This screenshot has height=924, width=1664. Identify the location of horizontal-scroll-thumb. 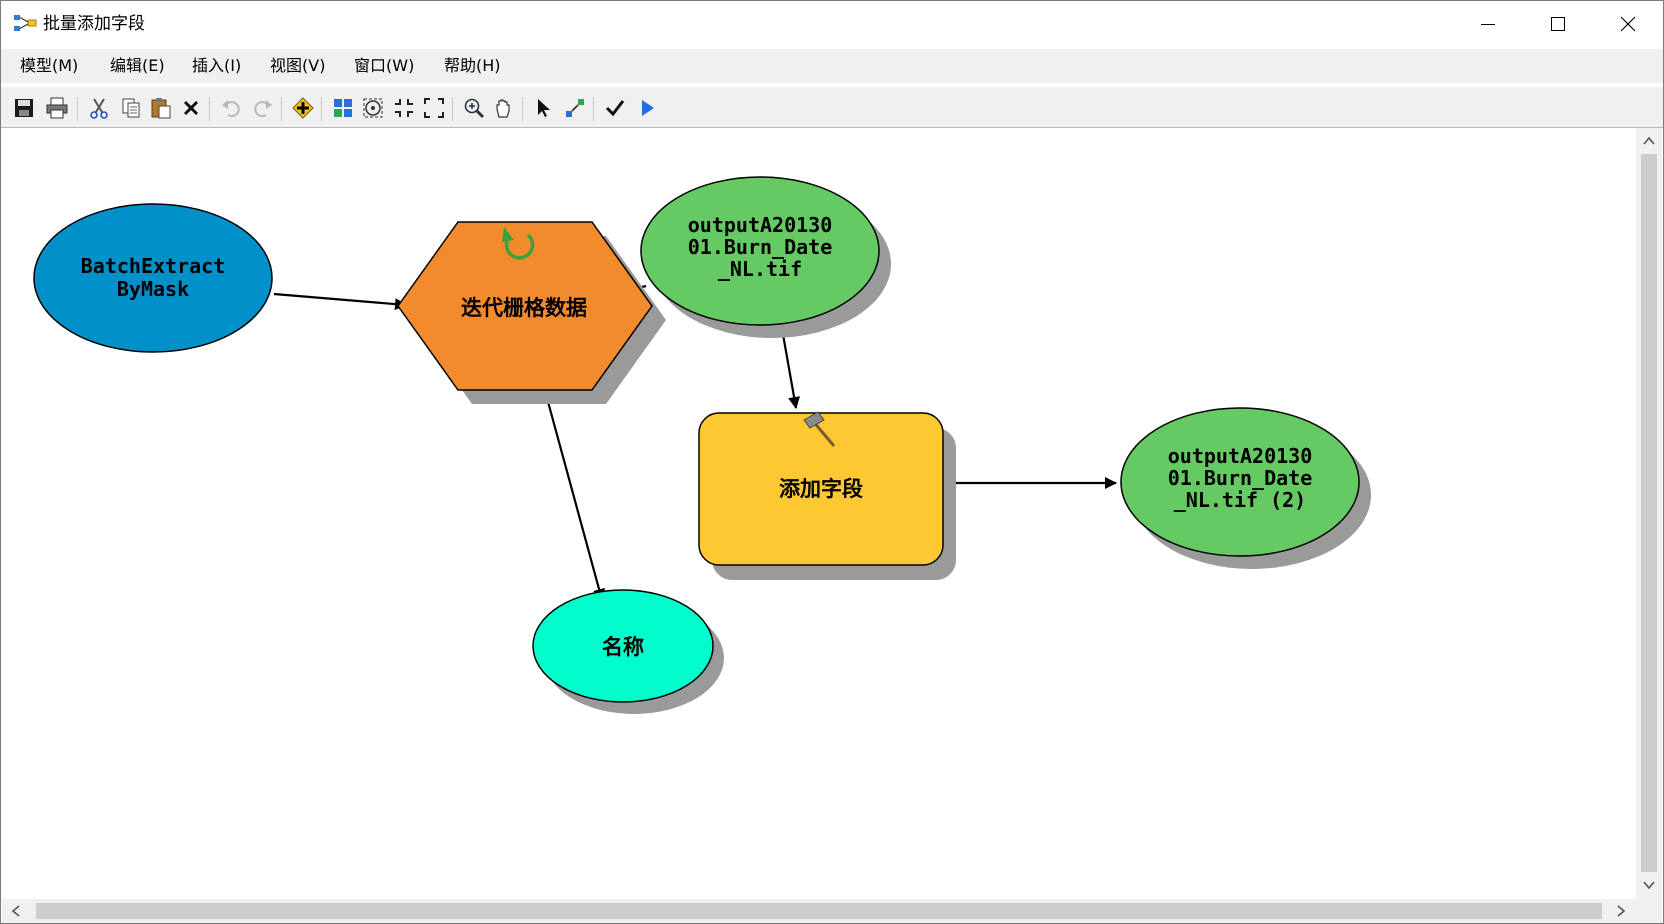
(819, 911).